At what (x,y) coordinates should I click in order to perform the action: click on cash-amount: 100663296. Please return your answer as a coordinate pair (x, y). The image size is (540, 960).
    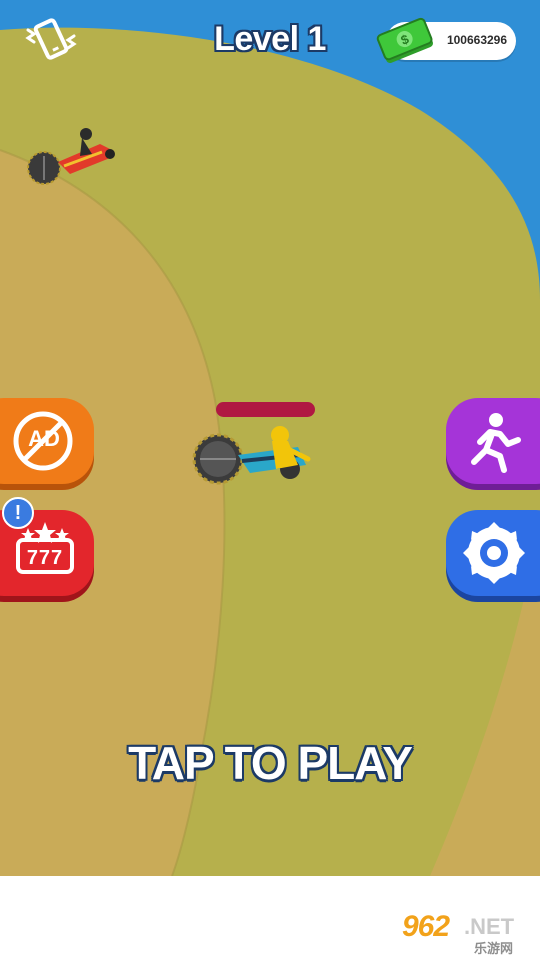
    Looking at the image, I should click on (477, 40).